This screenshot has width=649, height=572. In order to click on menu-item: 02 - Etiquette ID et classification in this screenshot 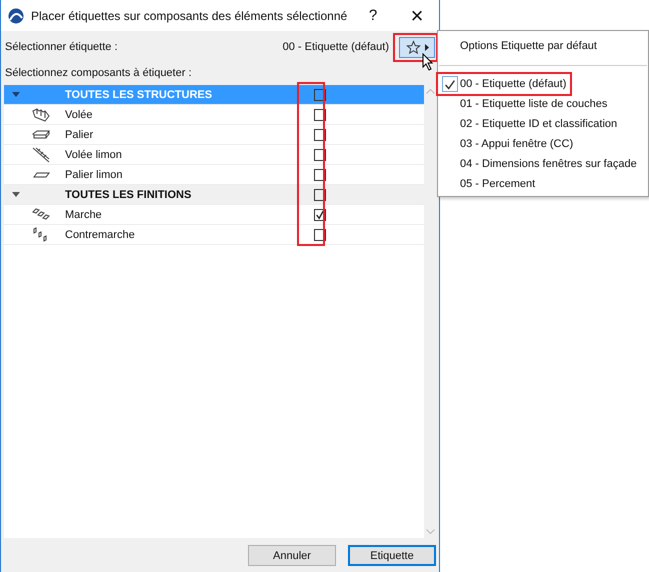, I will do `click(531, 124)`.